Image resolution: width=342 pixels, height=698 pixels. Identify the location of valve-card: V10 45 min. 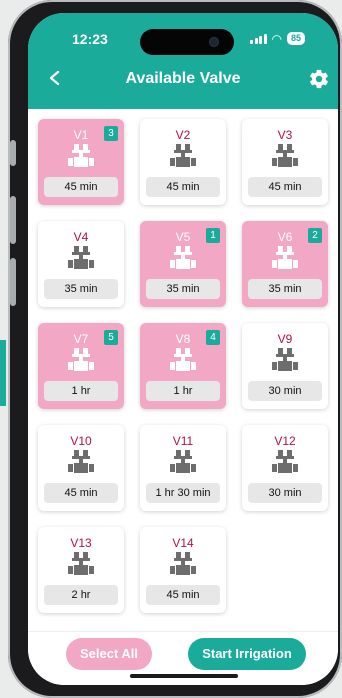
(81, 468).